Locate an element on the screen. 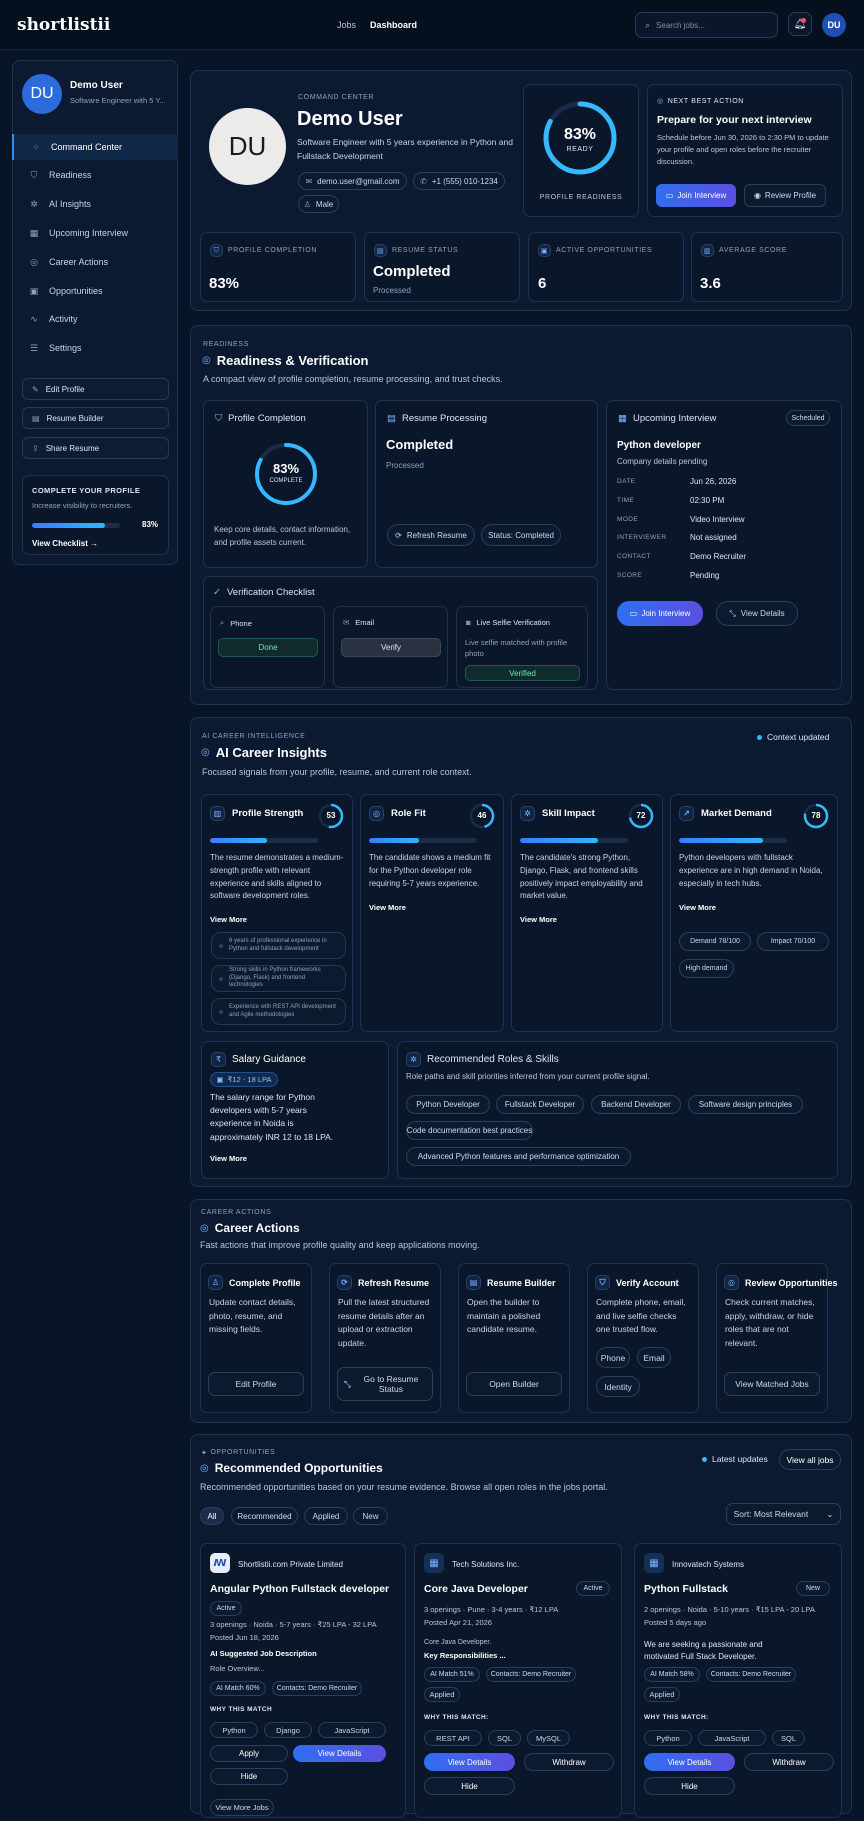 The image size is (864, 1821). user-avatar: DU is located at coordinates (834, 25).